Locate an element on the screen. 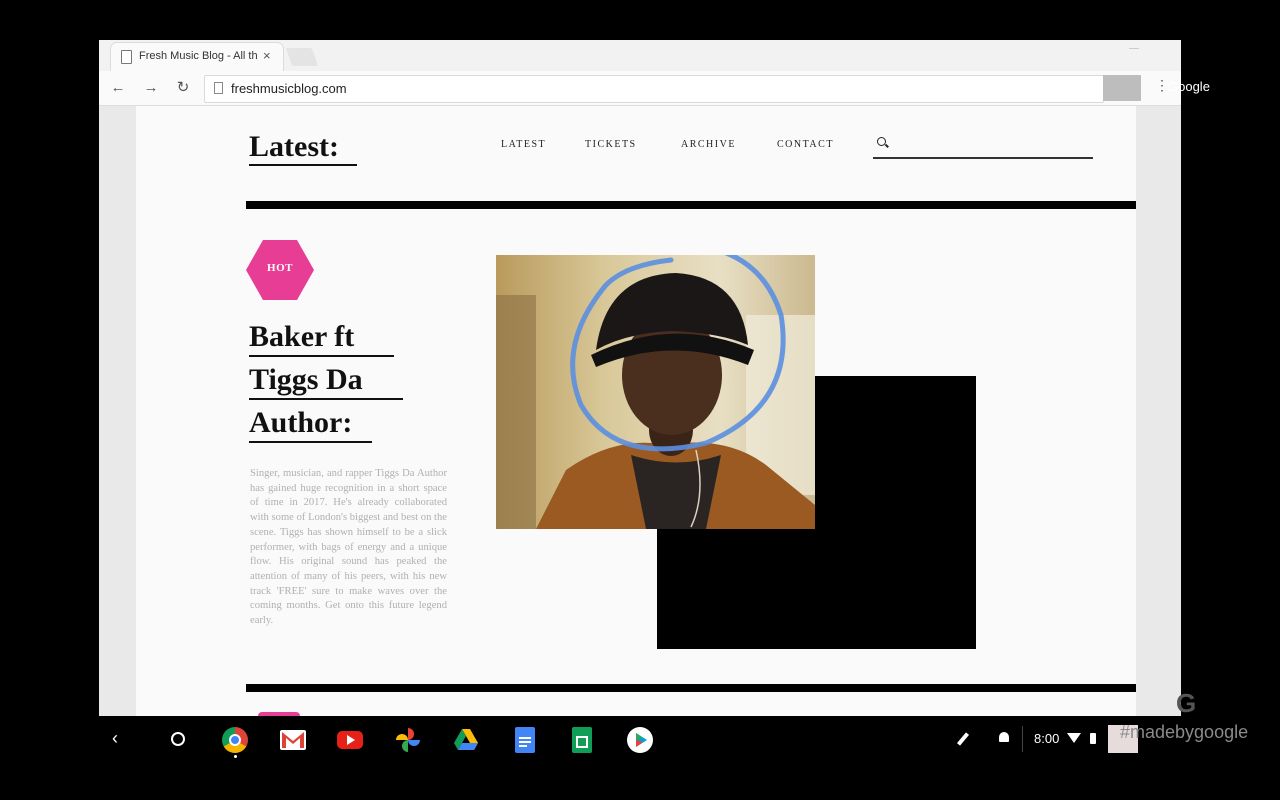  gmail-icon is located at coordinates (293, 740).